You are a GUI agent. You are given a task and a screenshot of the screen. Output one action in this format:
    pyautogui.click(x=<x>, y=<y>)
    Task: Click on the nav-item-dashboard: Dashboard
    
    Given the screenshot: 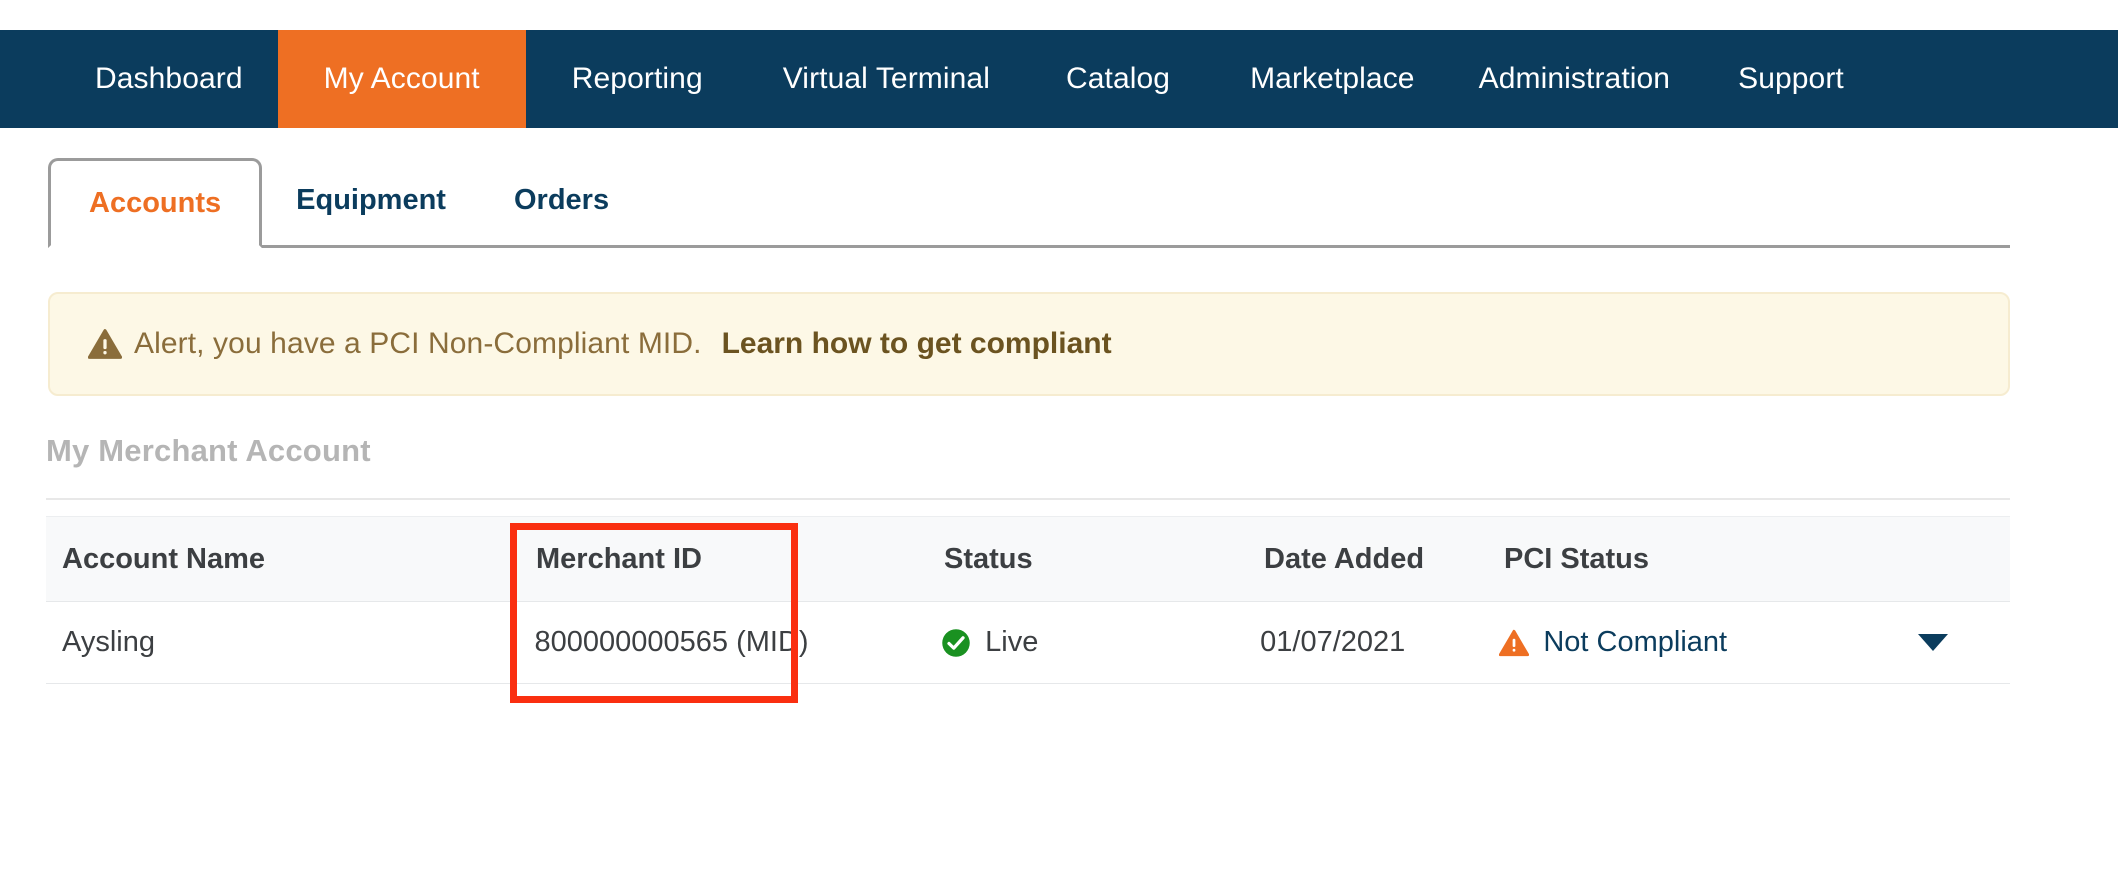 What is the action you would take?
    pyautogui.click(x=169, y=79)
    